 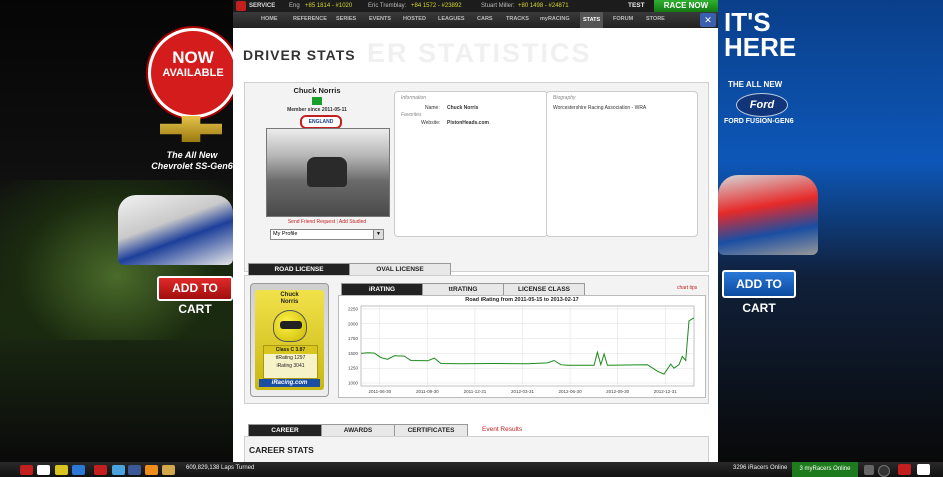 What do you see at coordinates (327, 234) in the screenshot?
I see `profile-select: My Profile ▼` at bounding box center [327, 234].